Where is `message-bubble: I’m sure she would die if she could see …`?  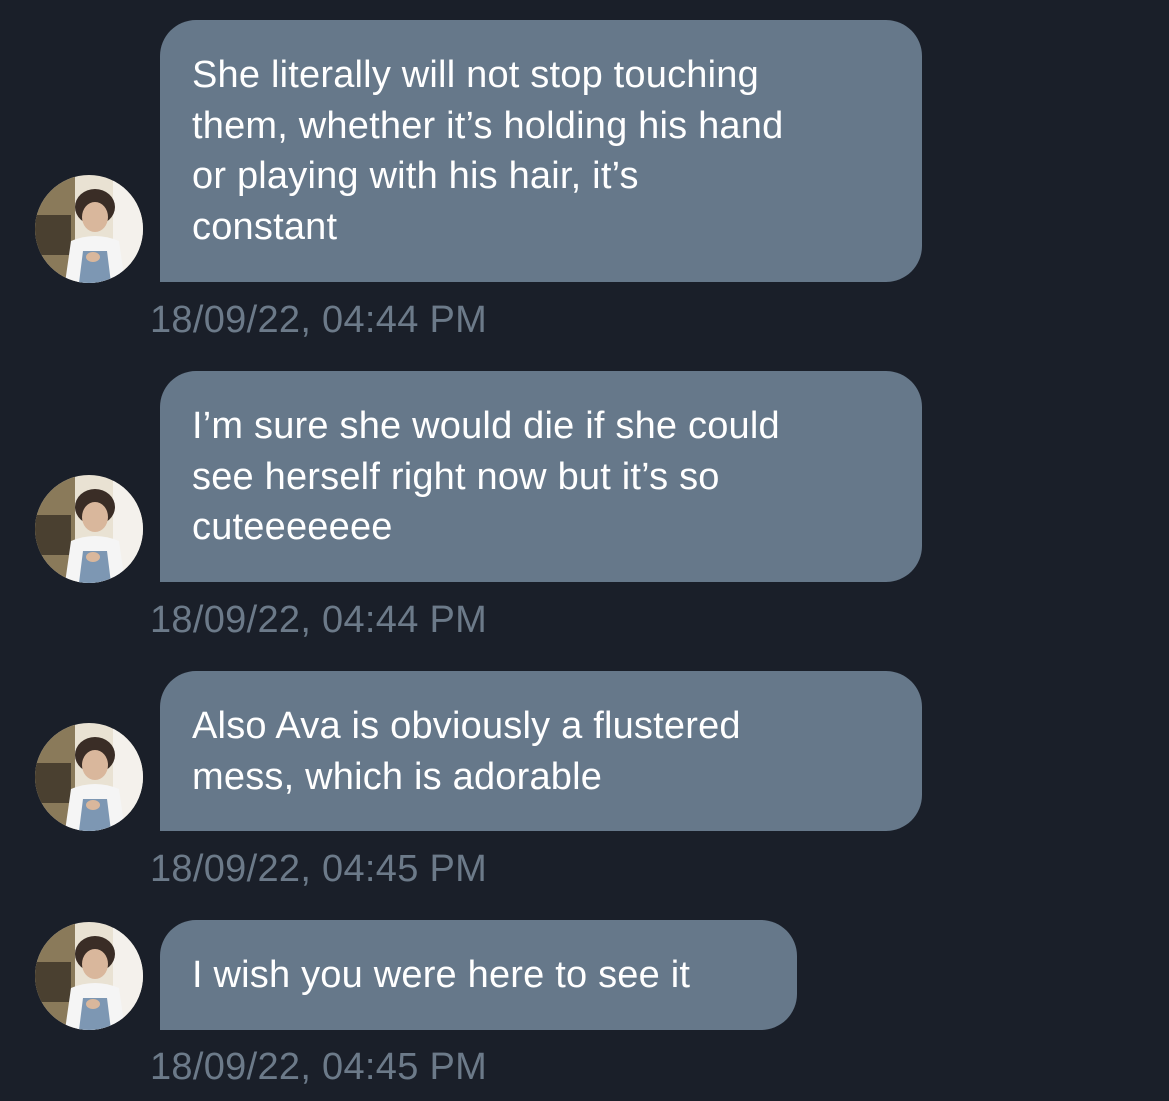
message-bubble: I’m sure she would die if she could see … is located at coordinates (541, 476).